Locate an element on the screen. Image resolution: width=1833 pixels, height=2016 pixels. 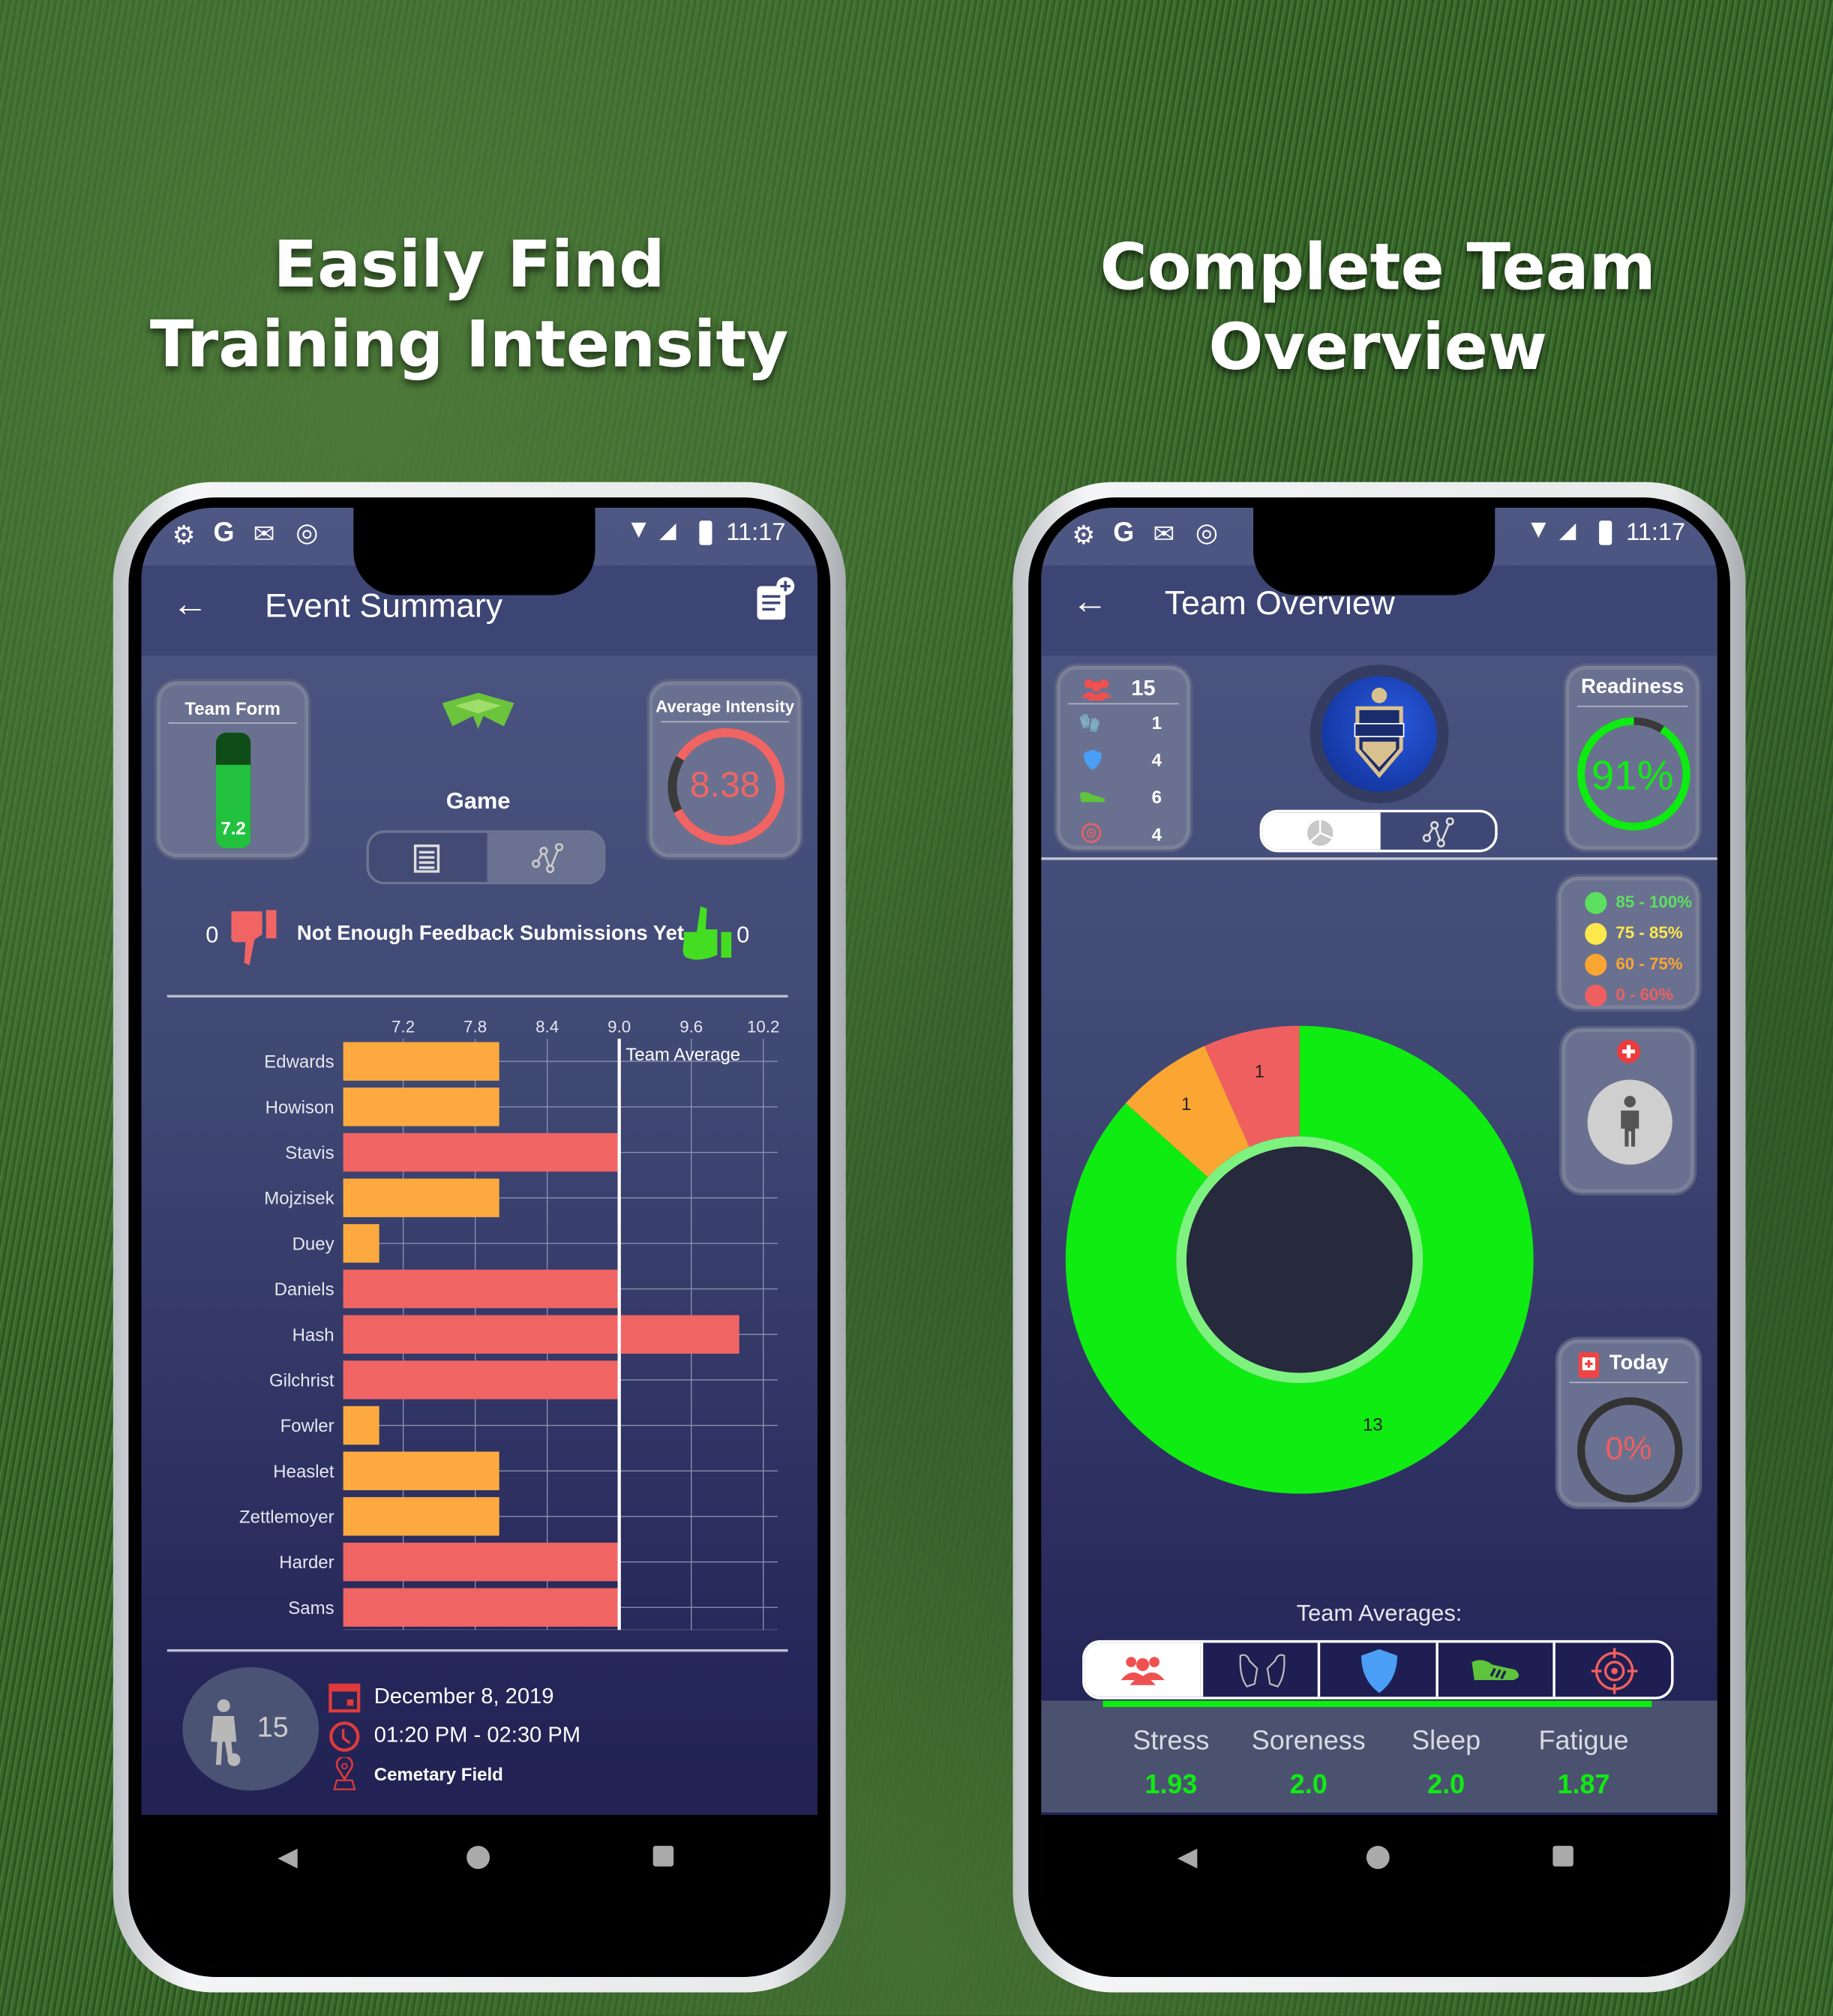
category-label: Duey is located at coordinates (313, 1244).